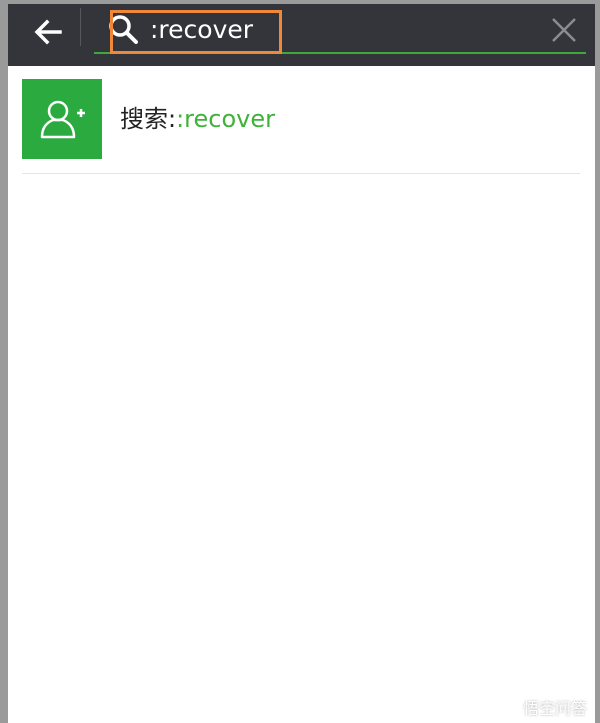 The width and height of the screenshot is (600, 723). I want to click on search-input-underline, so click(340, 53).